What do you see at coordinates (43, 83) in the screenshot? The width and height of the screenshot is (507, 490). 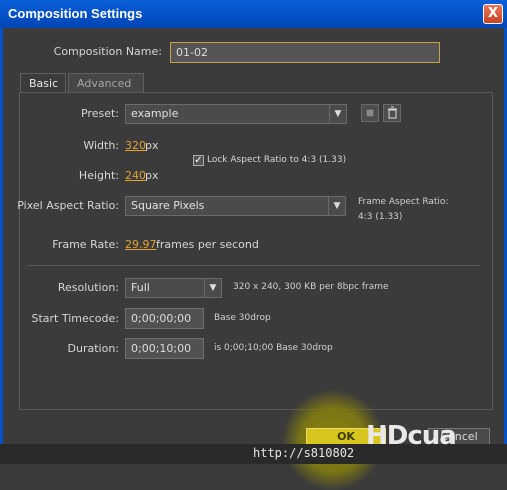 I see `tab-basic: Basic` at bounding box center [43, 83].